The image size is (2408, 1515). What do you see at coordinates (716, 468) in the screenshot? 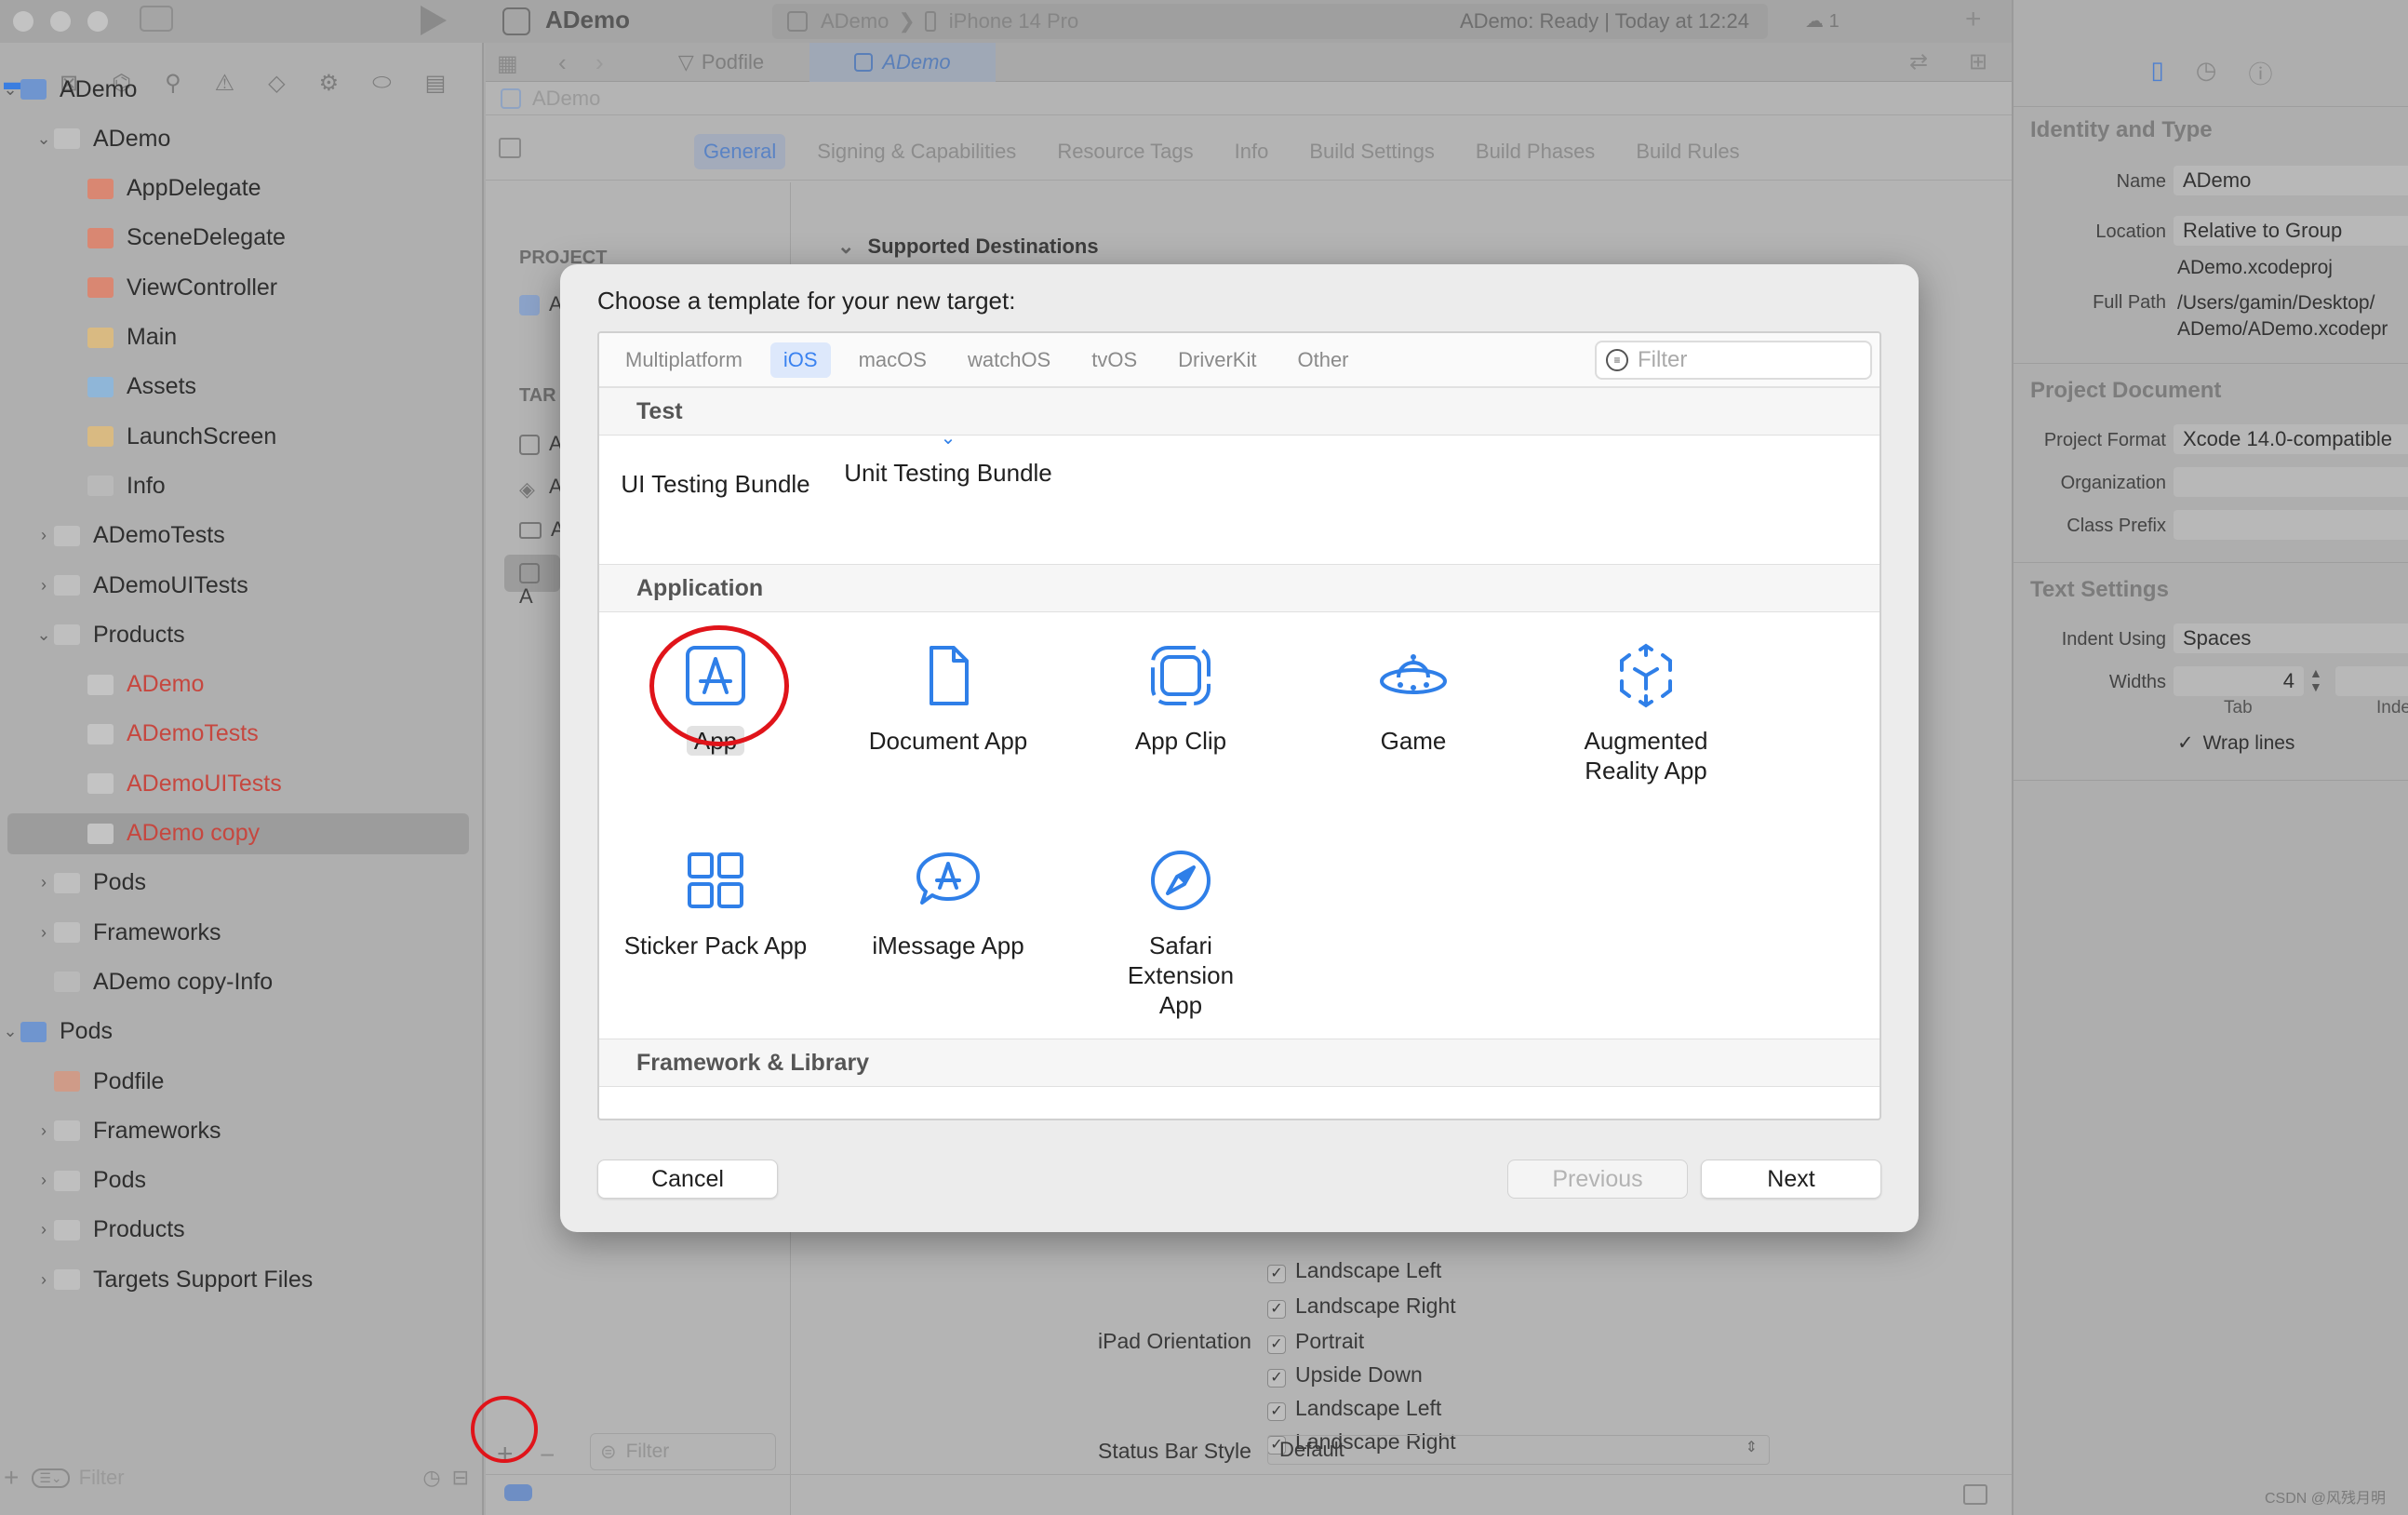
I see `template-ui-testing-bundle: UI Testing Bundle` at bounding box center [716, 468].